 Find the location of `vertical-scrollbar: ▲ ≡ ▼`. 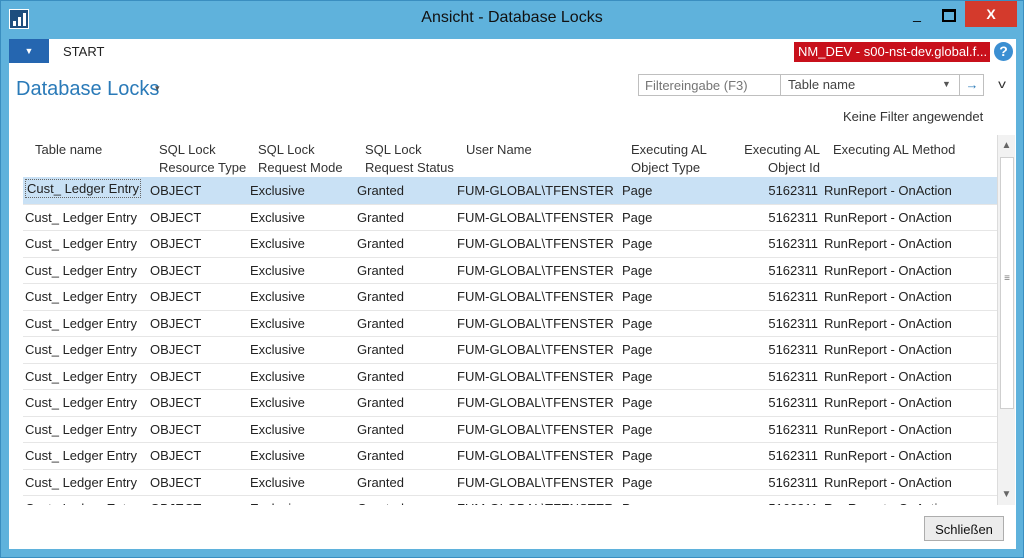

vertical-scrollbar: ▲ ≡ ▼ is located at coordinates (1006, 320).